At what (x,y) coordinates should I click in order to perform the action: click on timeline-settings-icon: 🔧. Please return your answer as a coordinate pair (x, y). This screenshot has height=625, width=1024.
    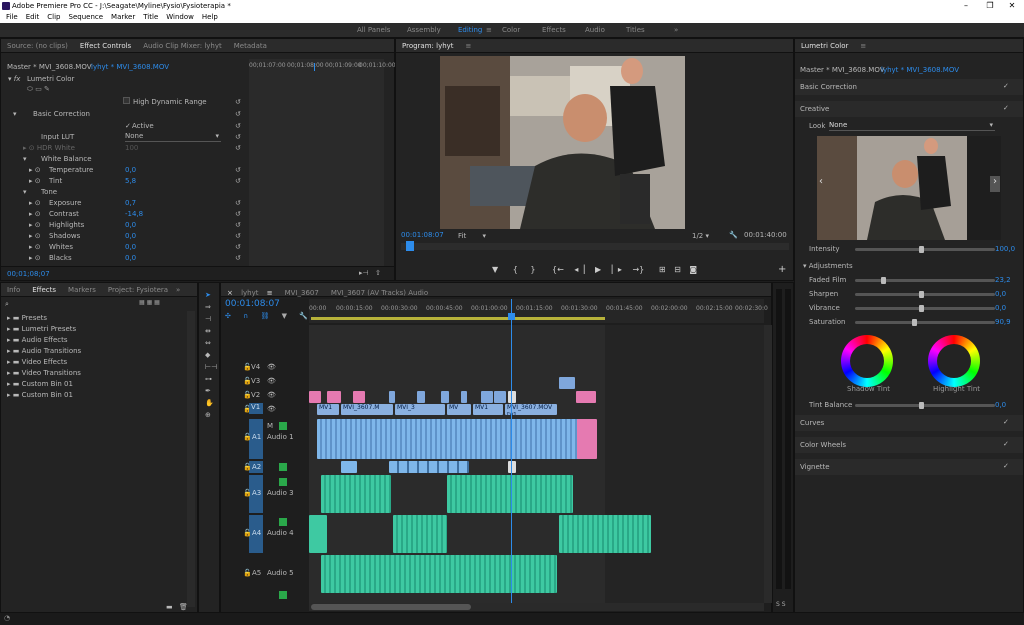
    Looking at the image, I should click on (303, 316).